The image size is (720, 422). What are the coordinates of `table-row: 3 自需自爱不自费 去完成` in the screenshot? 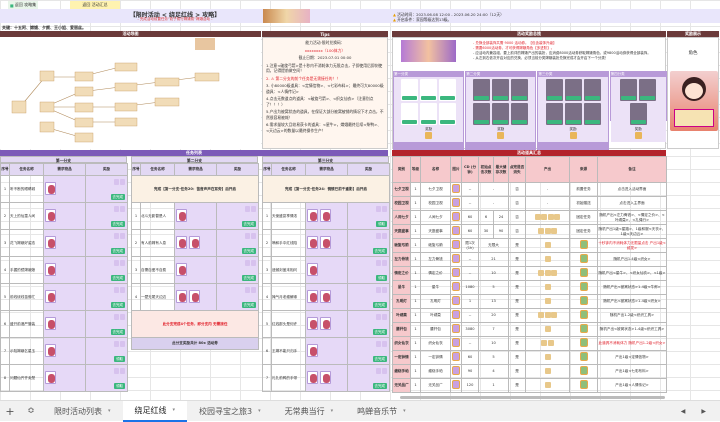 It's located at (195, 270).